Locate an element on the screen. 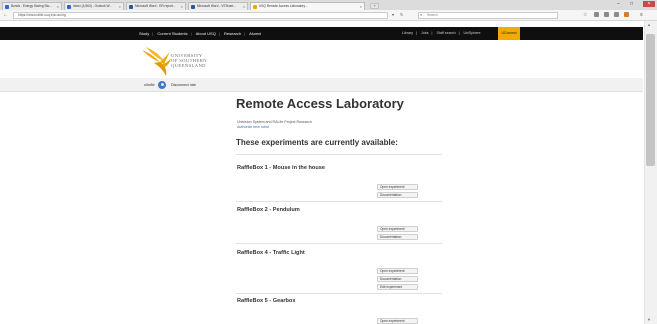 Image resolution: width=657 pixels, height=324 pixels. nav-unisphere: UniSphere is located at coordinates (472, 33).